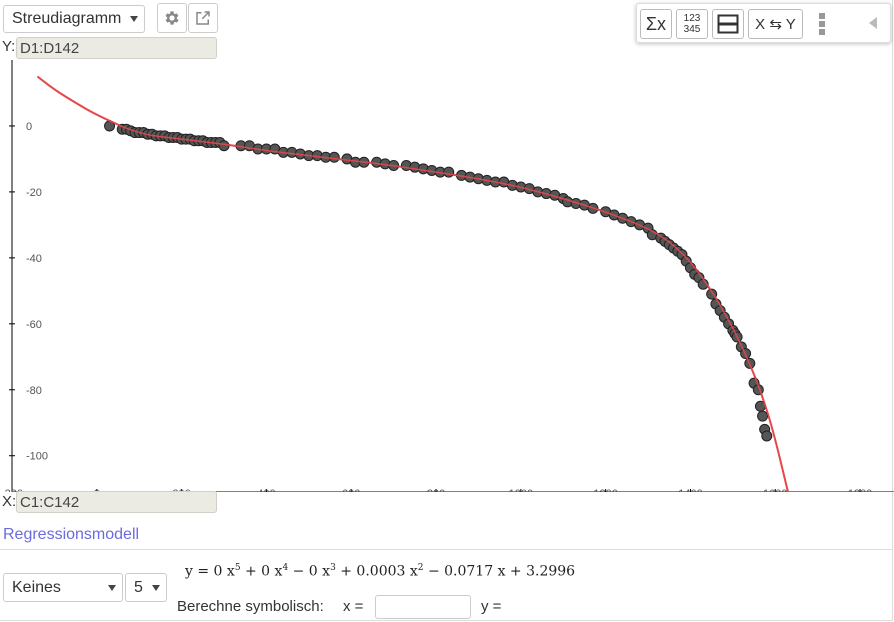  What do you see at coordinates (423, 607) in the screenshot?
I see `x-value-input` at bounding box center [423, 607].